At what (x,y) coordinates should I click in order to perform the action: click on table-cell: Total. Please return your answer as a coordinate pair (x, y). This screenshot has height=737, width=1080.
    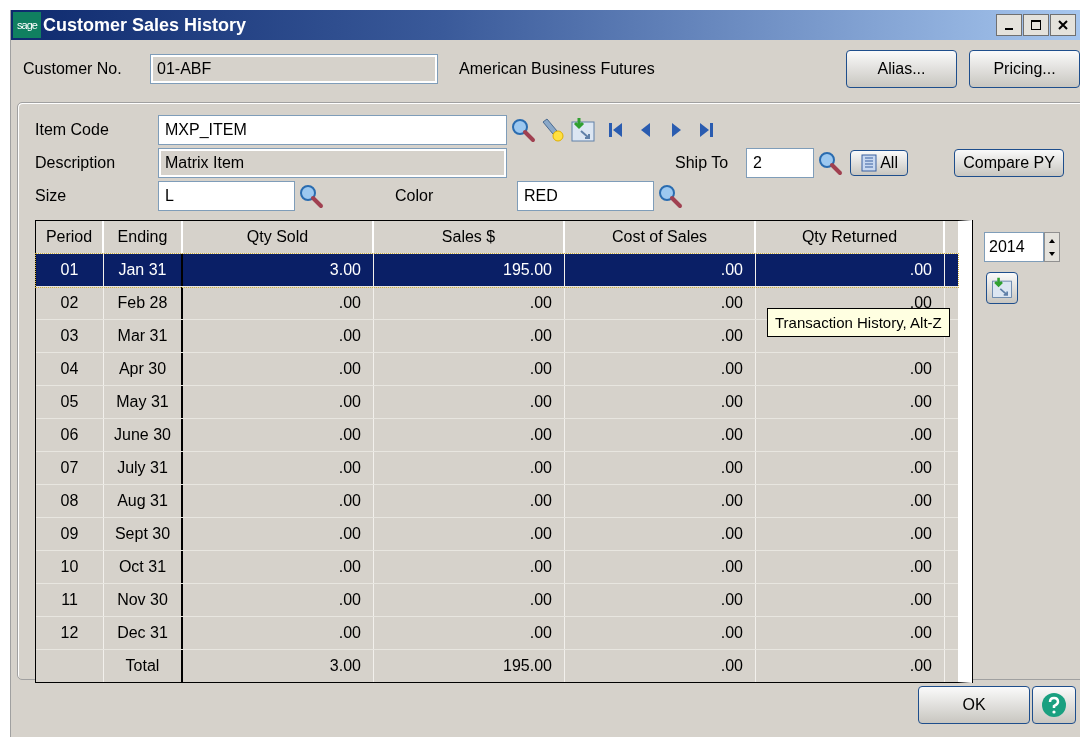
    Looking at the image, I should click on (143, 666).